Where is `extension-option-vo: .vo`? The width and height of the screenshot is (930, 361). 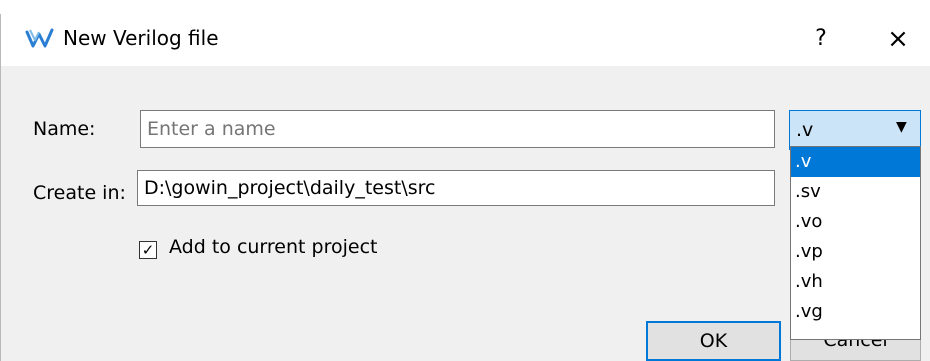 extension-option-vo: .vo is located at coordinates (855, 222).